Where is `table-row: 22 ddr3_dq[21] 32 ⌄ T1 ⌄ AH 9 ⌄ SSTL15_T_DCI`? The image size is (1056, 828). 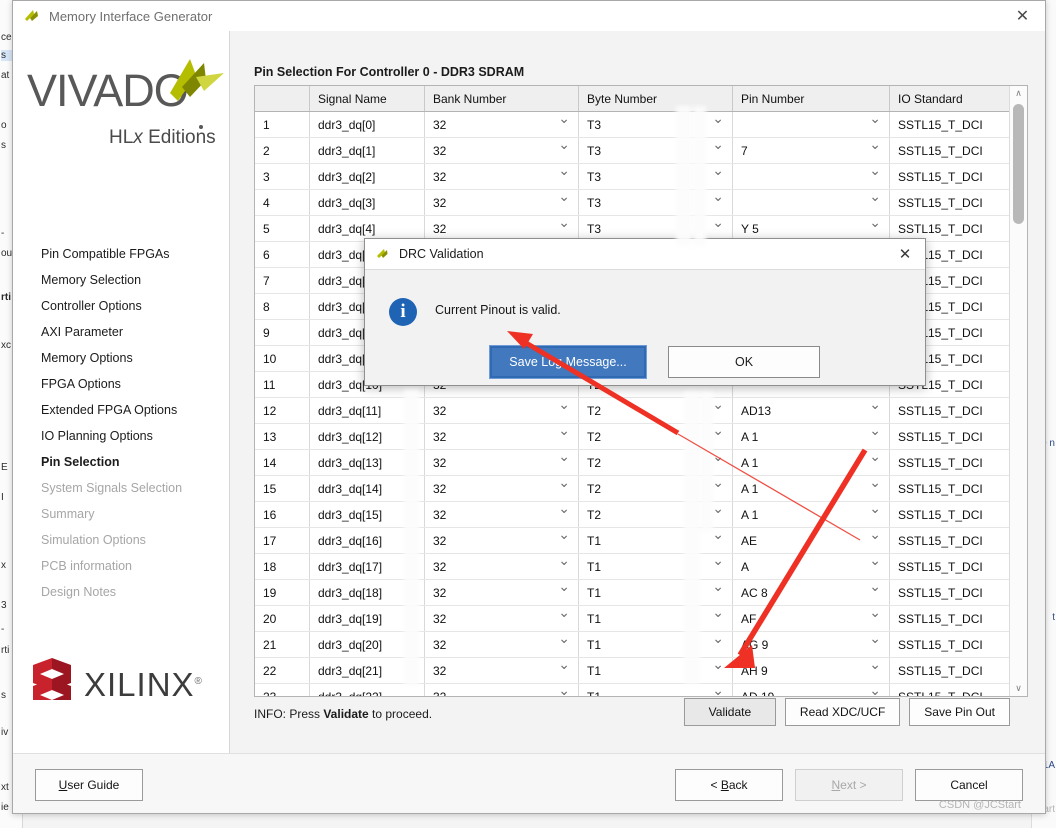 table-row: 22 ddr3_dq[21] 32 ⌄ T1 ⌄ AH 9 ⌄ SSTL15_T_DCI is located at coordinates (641, 670).